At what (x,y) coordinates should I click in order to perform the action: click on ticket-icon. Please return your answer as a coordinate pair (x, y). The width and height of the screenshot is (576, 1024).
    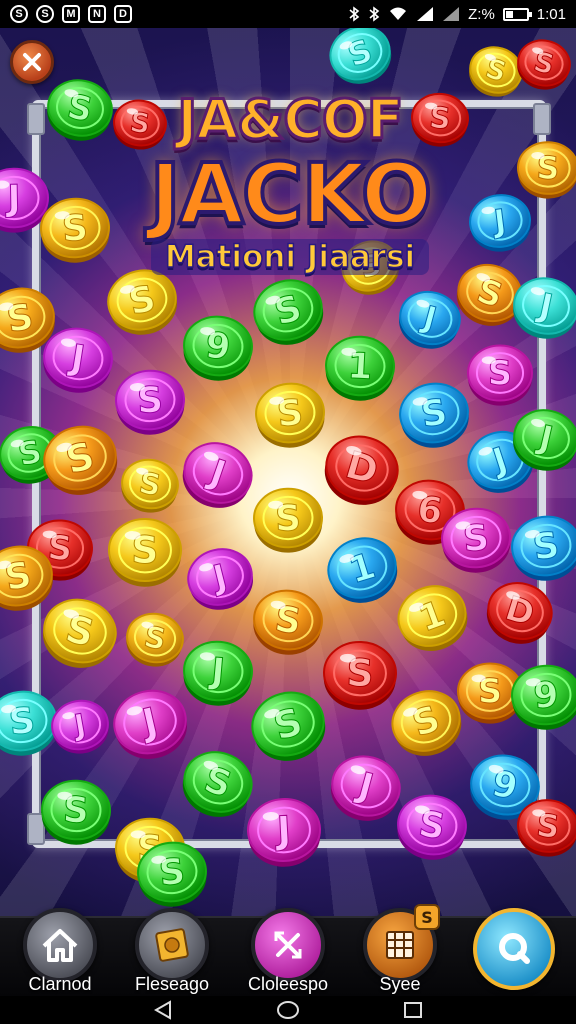
    Looking at the image, I should click on (172, 945).